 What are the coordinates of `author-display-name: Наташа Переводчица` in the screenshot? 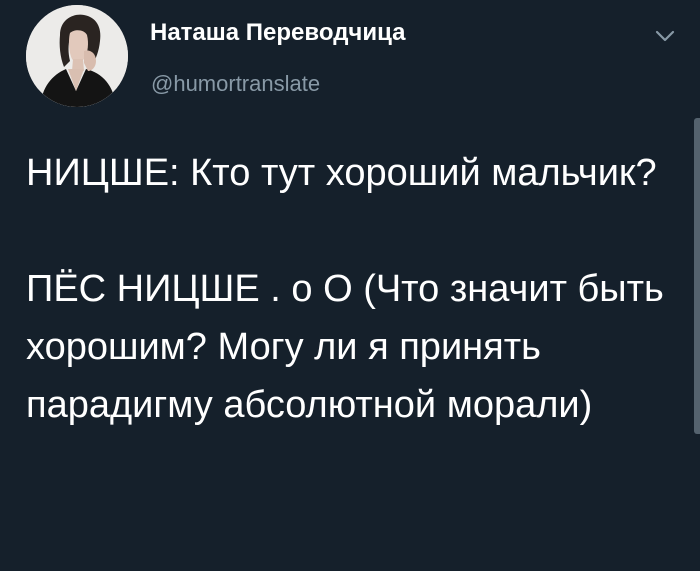 It's located at (278, 33).